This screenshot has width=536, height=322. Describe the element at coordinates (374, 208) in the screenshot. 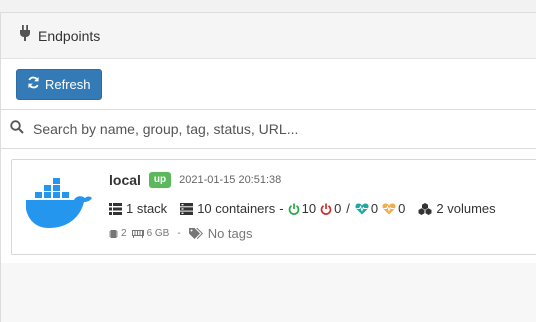

I see `healthy-count: 0` at that location.